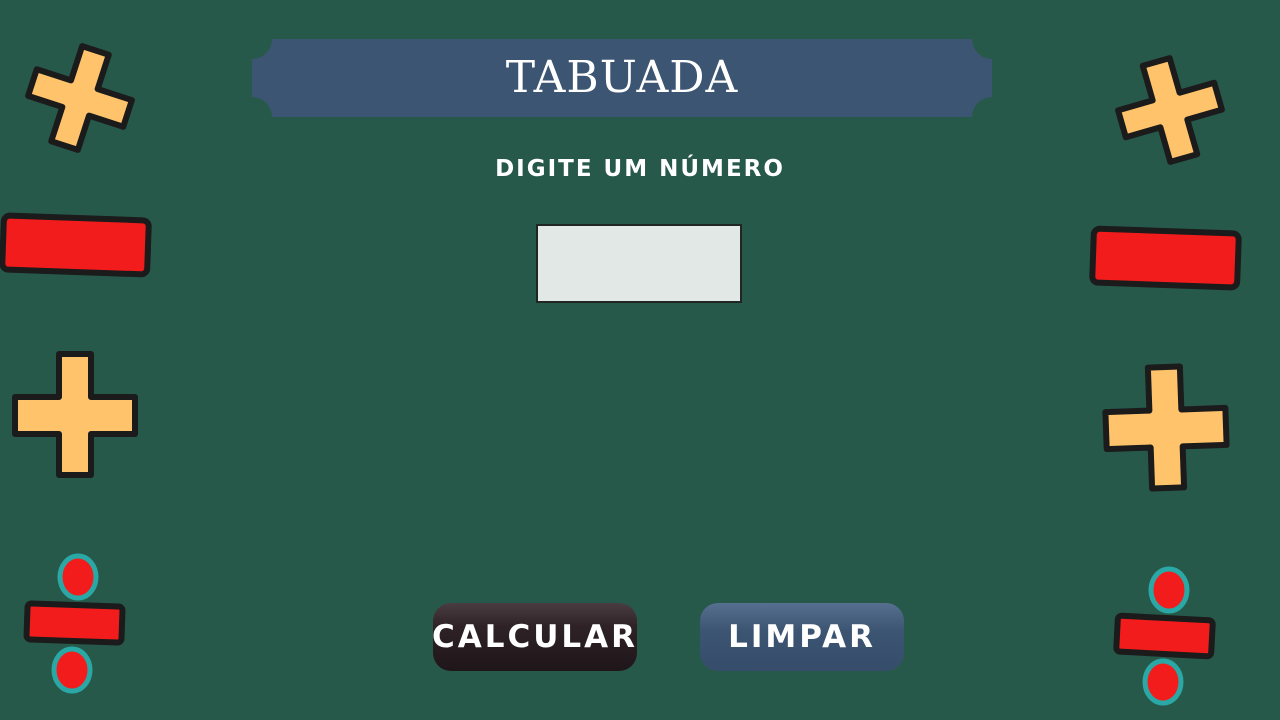 This screenshot has height=720, width=1280. Describe the element at coordinates (640, 169) in the screenshot. I see `number-prompt-label: DIGITE UM NÚMERO` at that location.